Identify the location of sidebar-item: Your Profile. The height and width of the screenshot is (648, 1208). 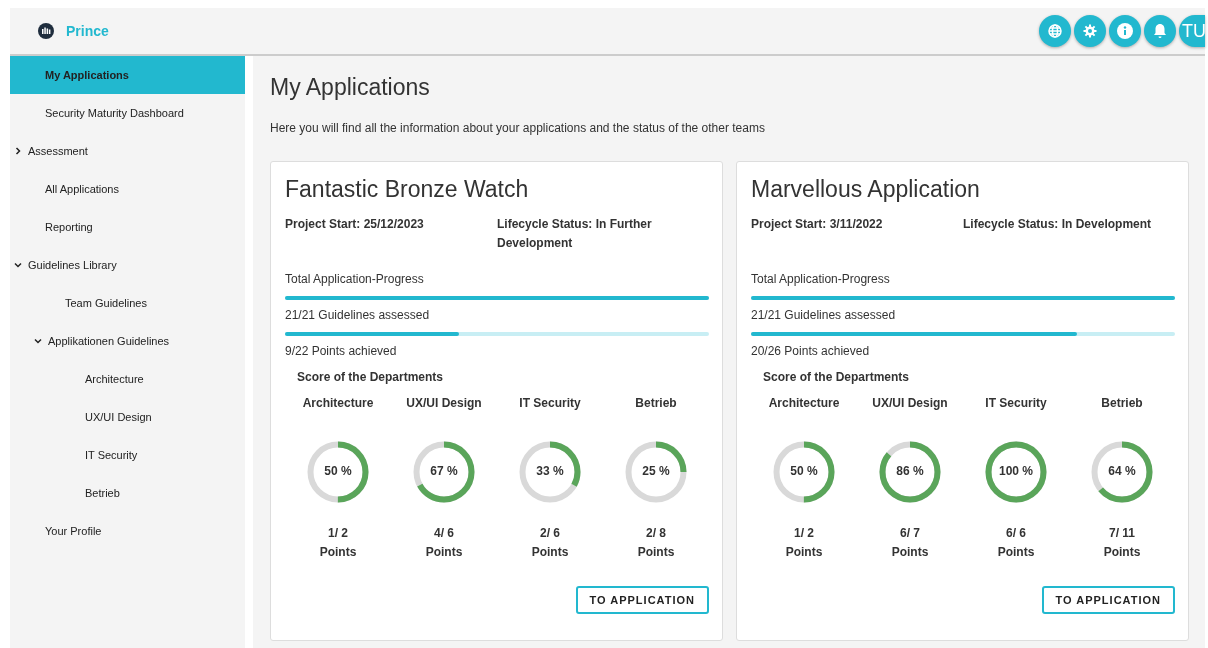
(127, 531).